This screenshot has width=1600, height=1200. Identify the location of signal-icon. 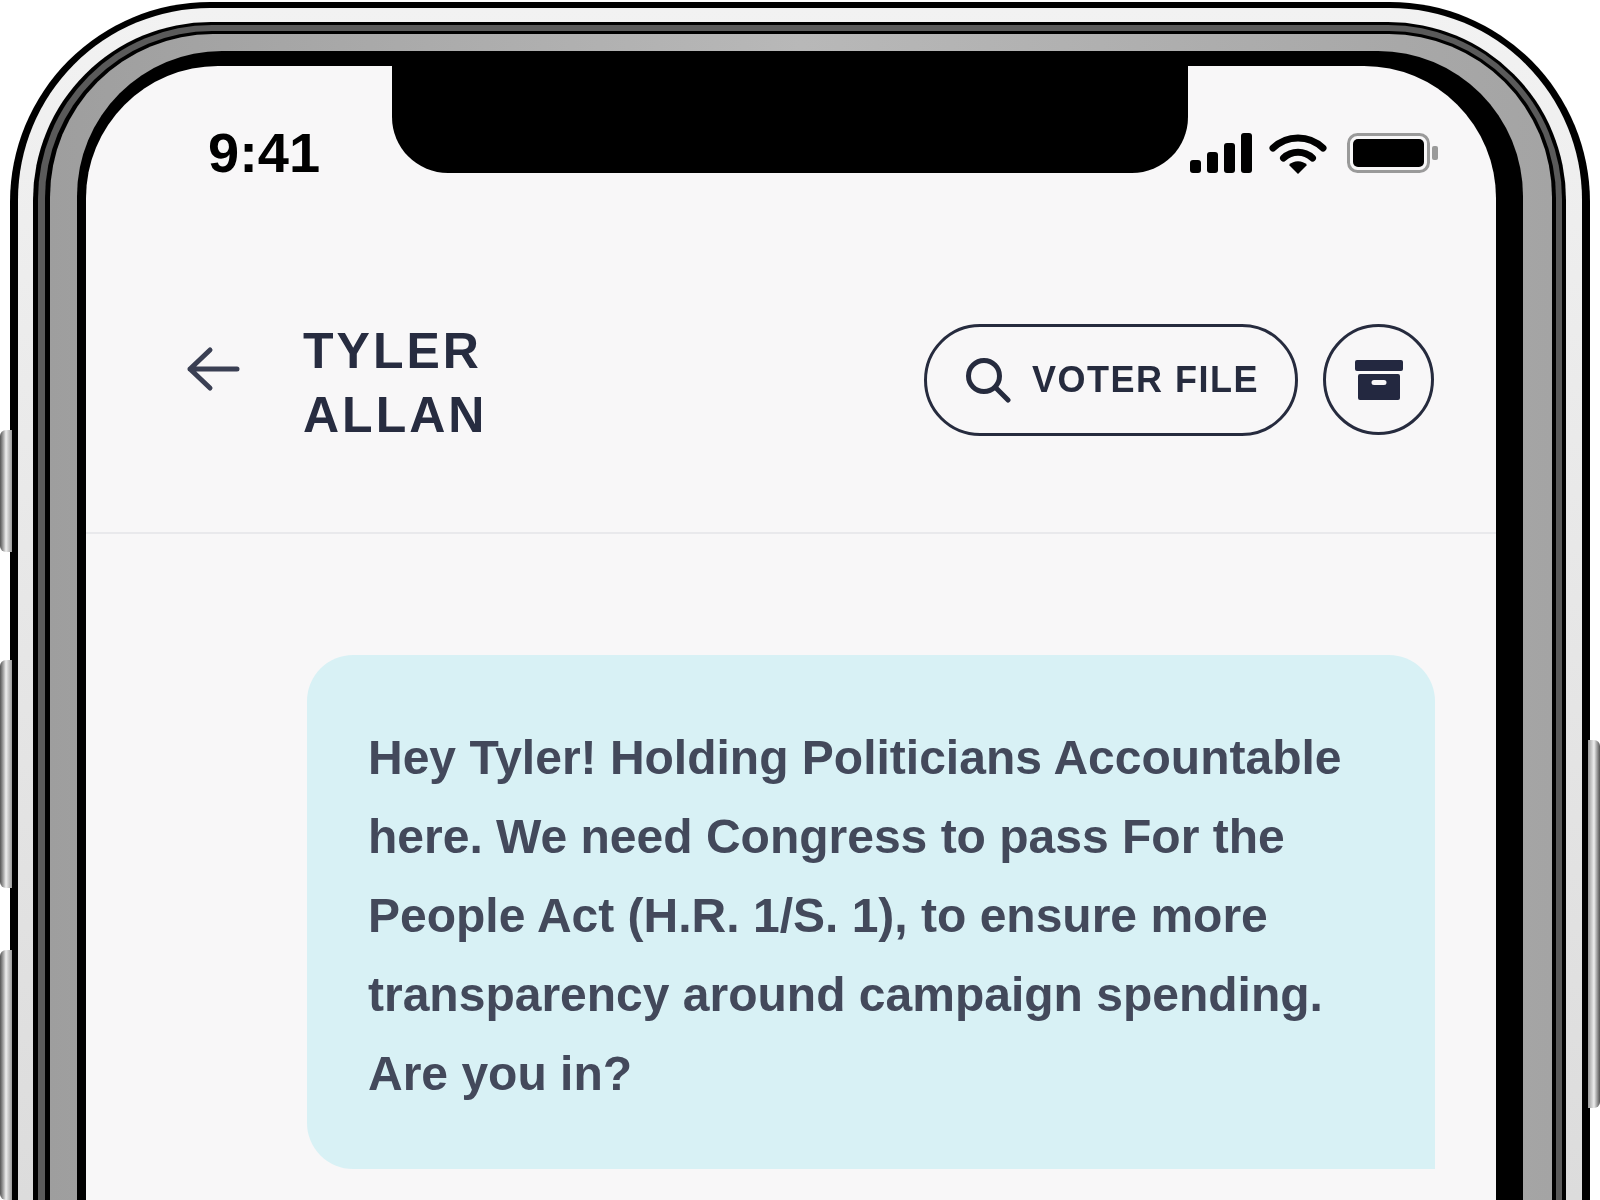
(1221, 153).